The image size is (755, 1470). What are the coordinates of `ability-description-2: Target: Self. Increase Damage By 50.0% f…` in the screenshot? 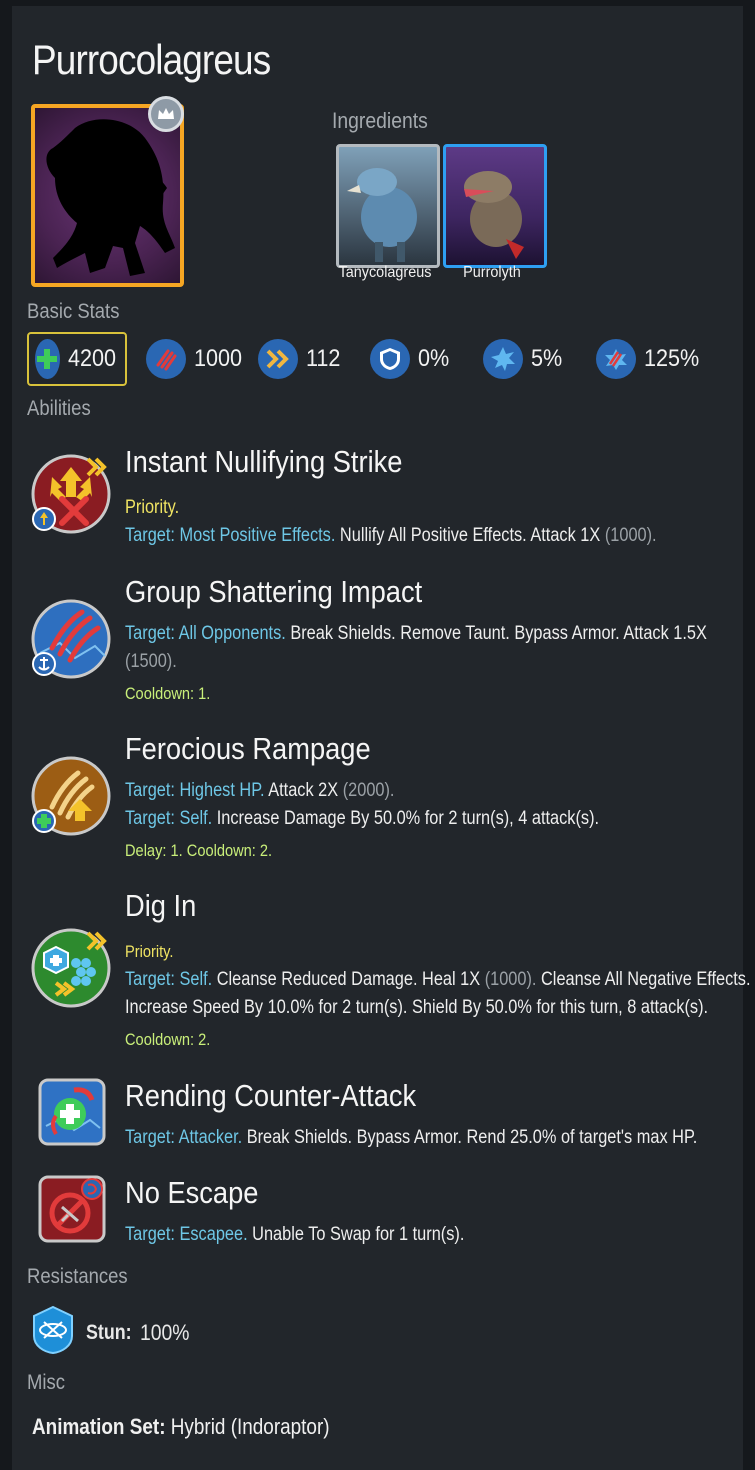 It's located at (362, 819).